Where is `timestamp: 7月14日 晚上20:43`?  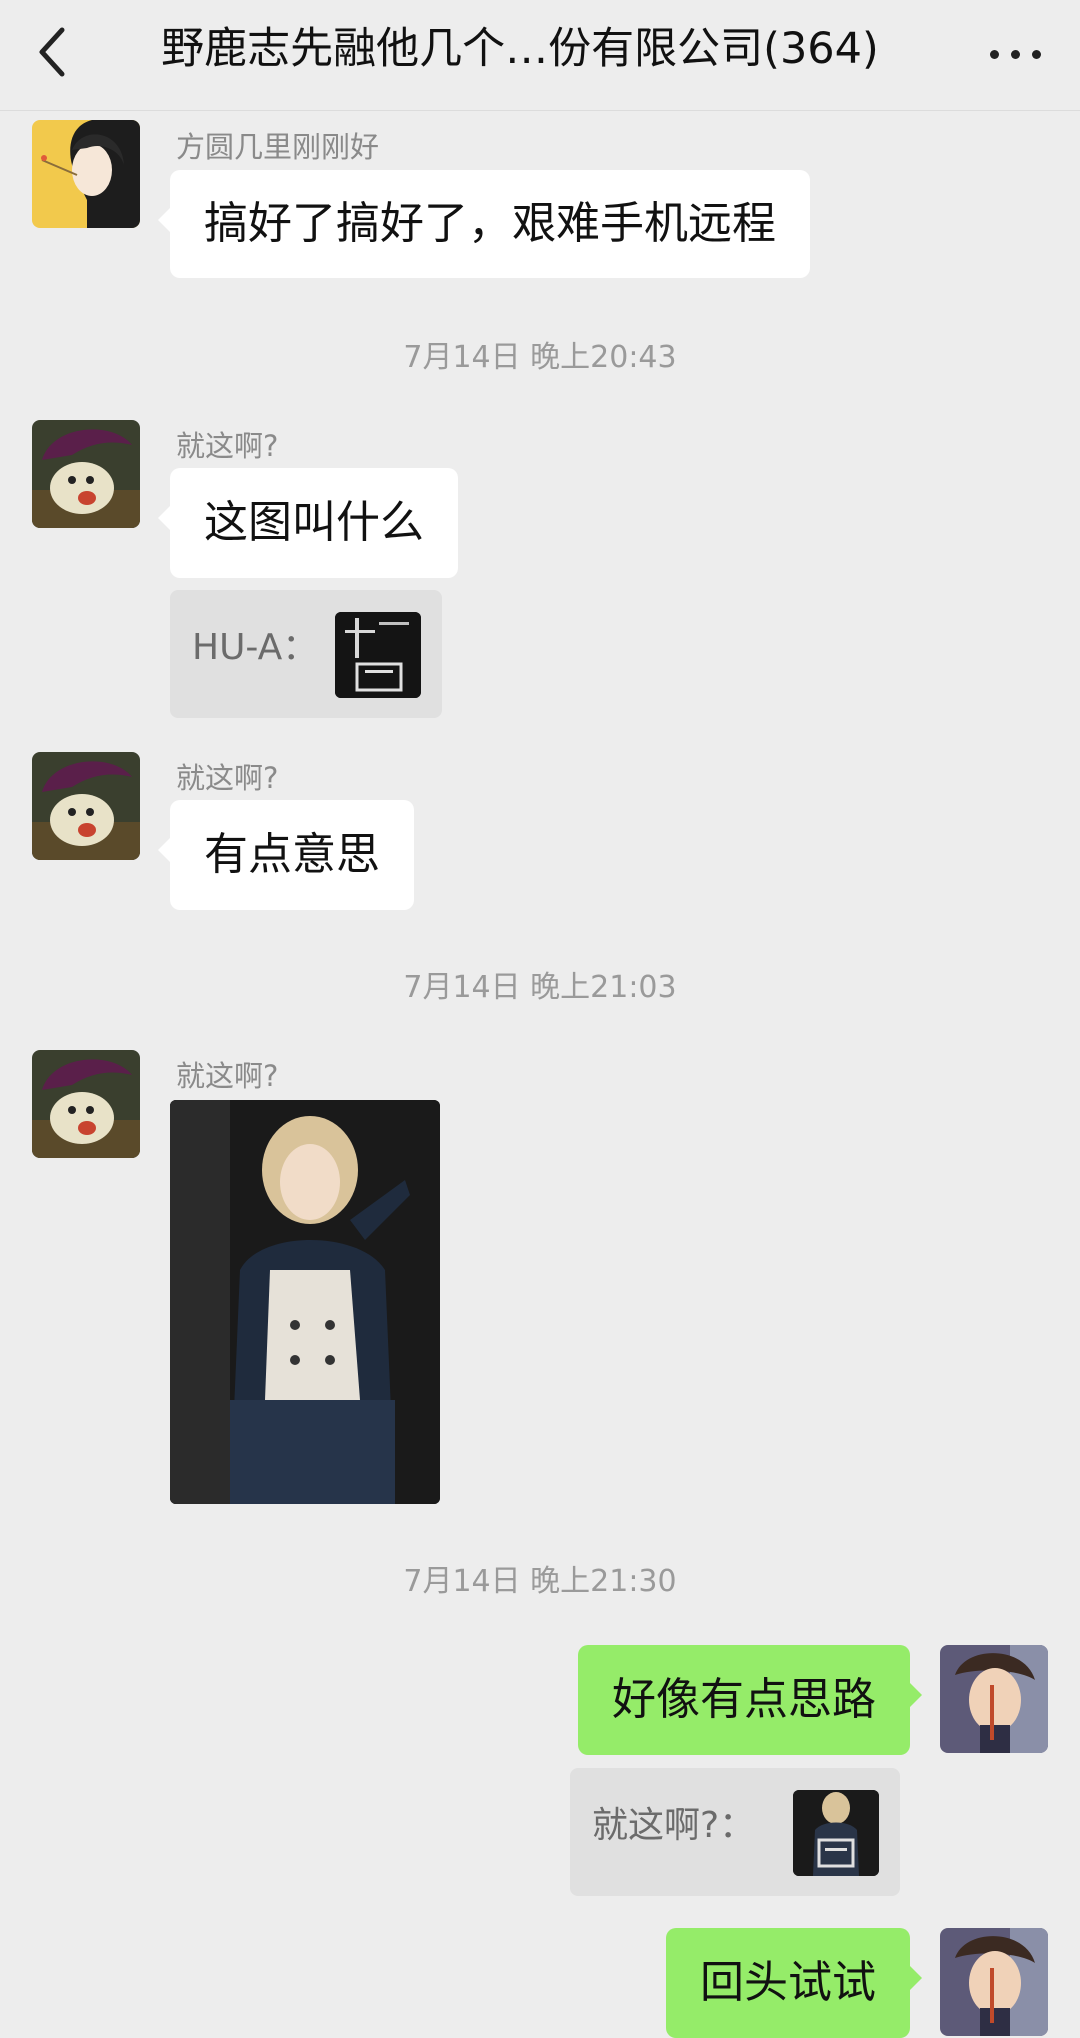
timestamp: 7月14日 晚上20:43 is located at coordinates (540, 357).